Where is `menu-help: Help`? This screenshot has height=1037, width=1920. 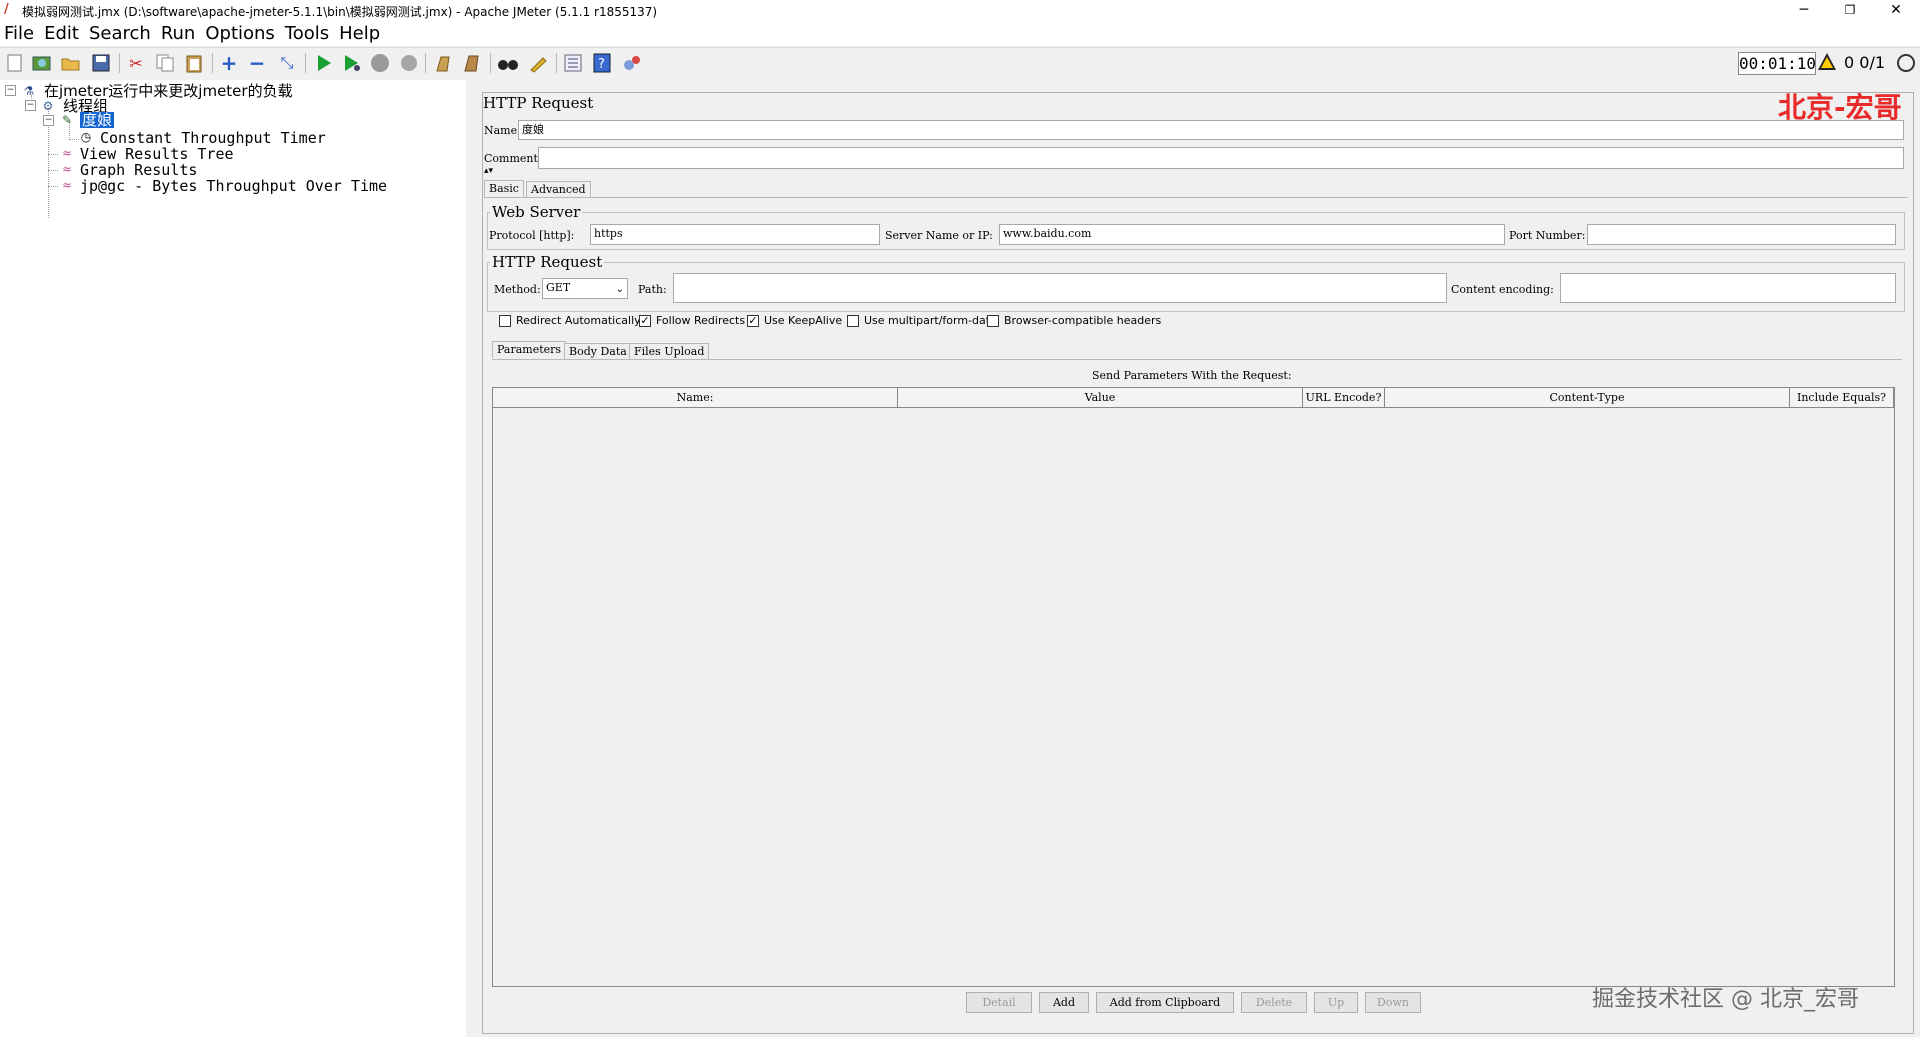
menu-help: Help is located at coordinates (359, 34).